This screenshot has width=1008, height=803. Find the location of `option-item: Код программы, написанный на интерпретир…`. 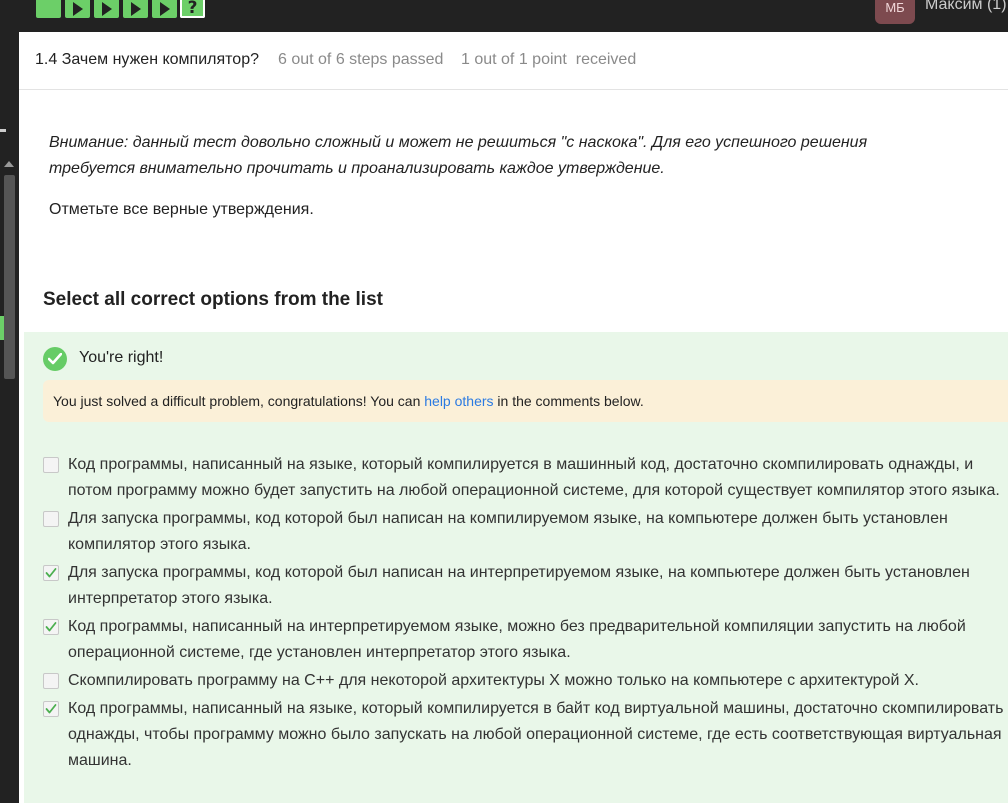

option-item: Код программы, написанный на интерпретир… is located at coordinates (525, 640).